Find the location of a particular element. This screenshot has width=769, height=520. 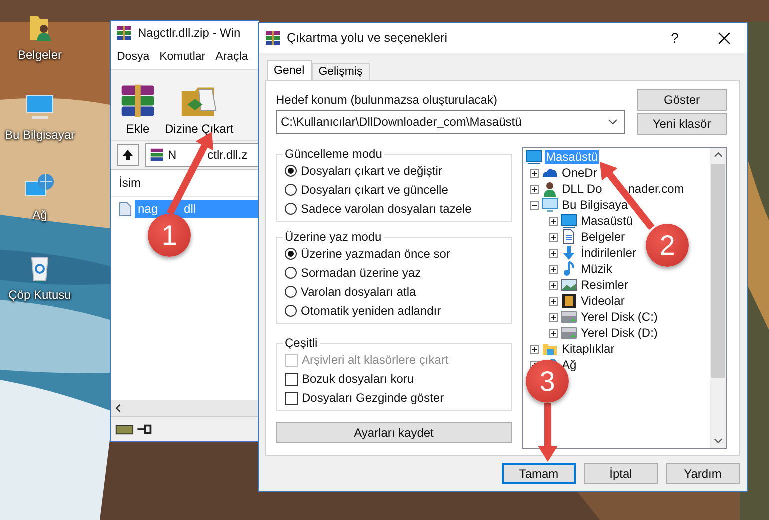

destination-field: C:\Kullanıcılar\DllDownloader_com\Masaüstü is located at coordinates (450, 122).